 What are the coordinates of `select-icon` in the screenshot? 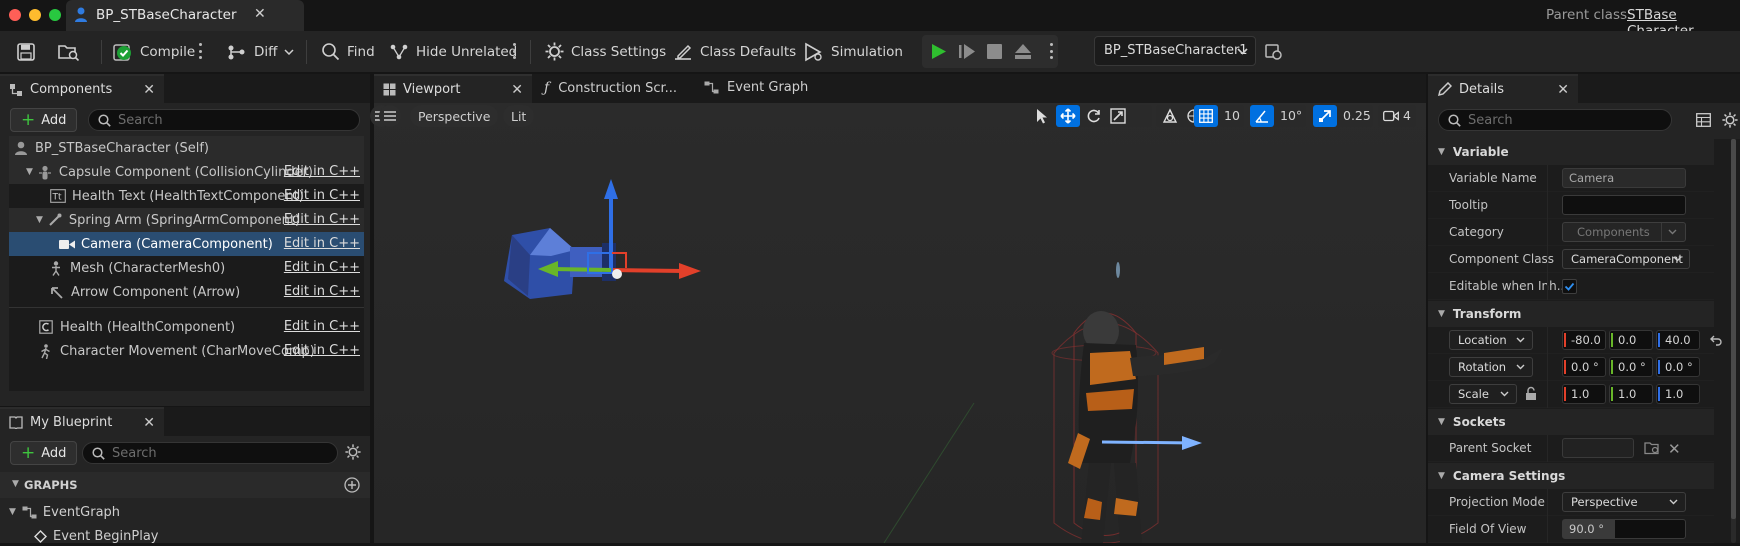 It's located at (1042, 116).